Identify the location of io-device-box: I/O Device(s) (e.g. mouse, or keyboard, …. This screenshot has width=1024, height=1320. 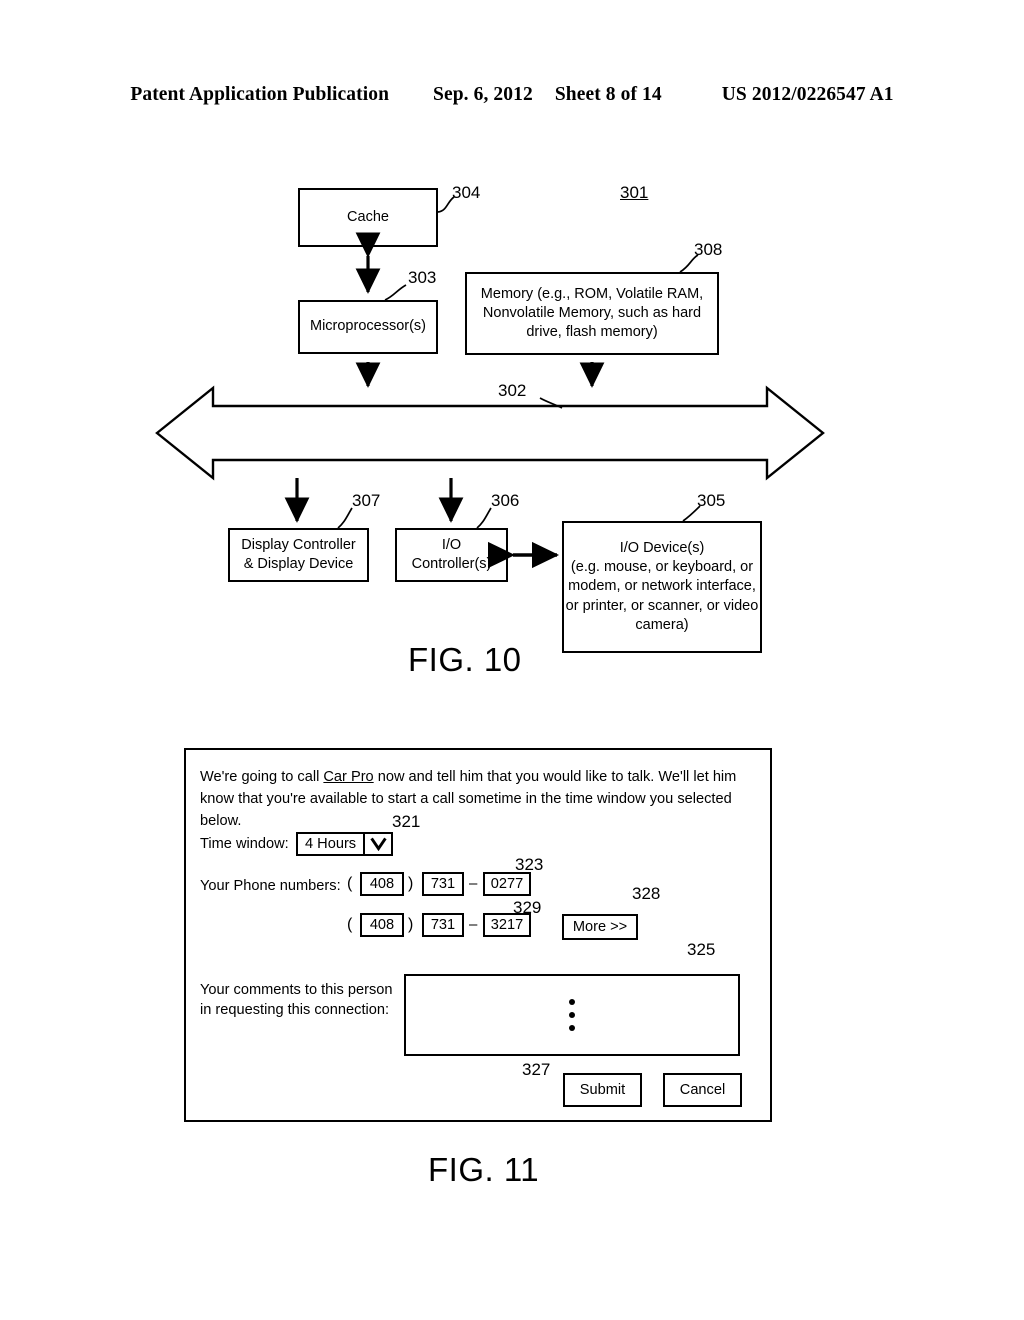
(662, 587).